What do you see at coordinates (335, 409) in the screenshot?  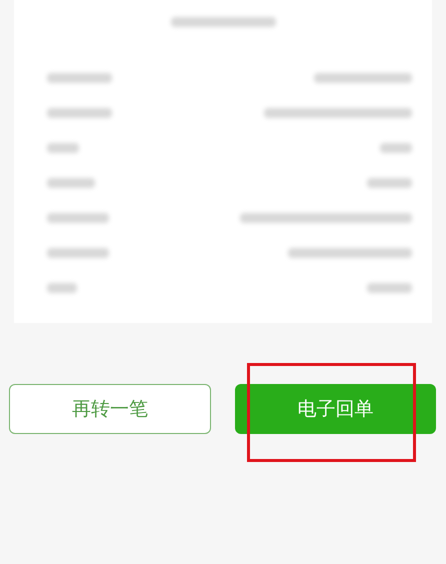 I see `receipt-button: 电子回单` at bounding box center [335, 409].